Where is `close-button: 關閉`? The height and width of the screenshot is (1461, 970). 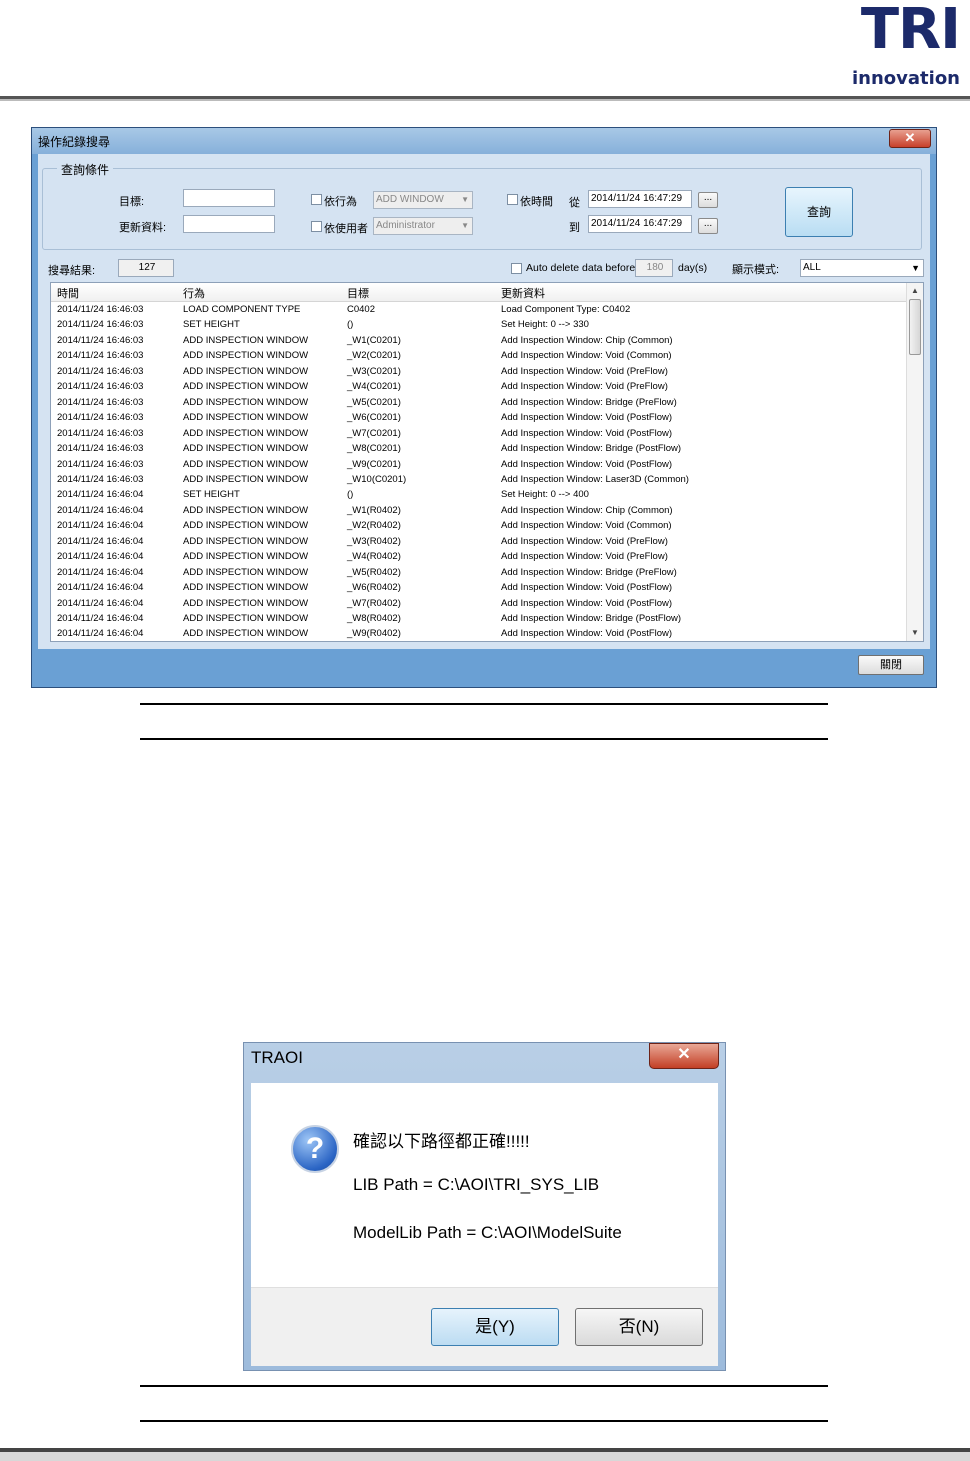 close-button: 關閉 is located at coordinates (891, 665).